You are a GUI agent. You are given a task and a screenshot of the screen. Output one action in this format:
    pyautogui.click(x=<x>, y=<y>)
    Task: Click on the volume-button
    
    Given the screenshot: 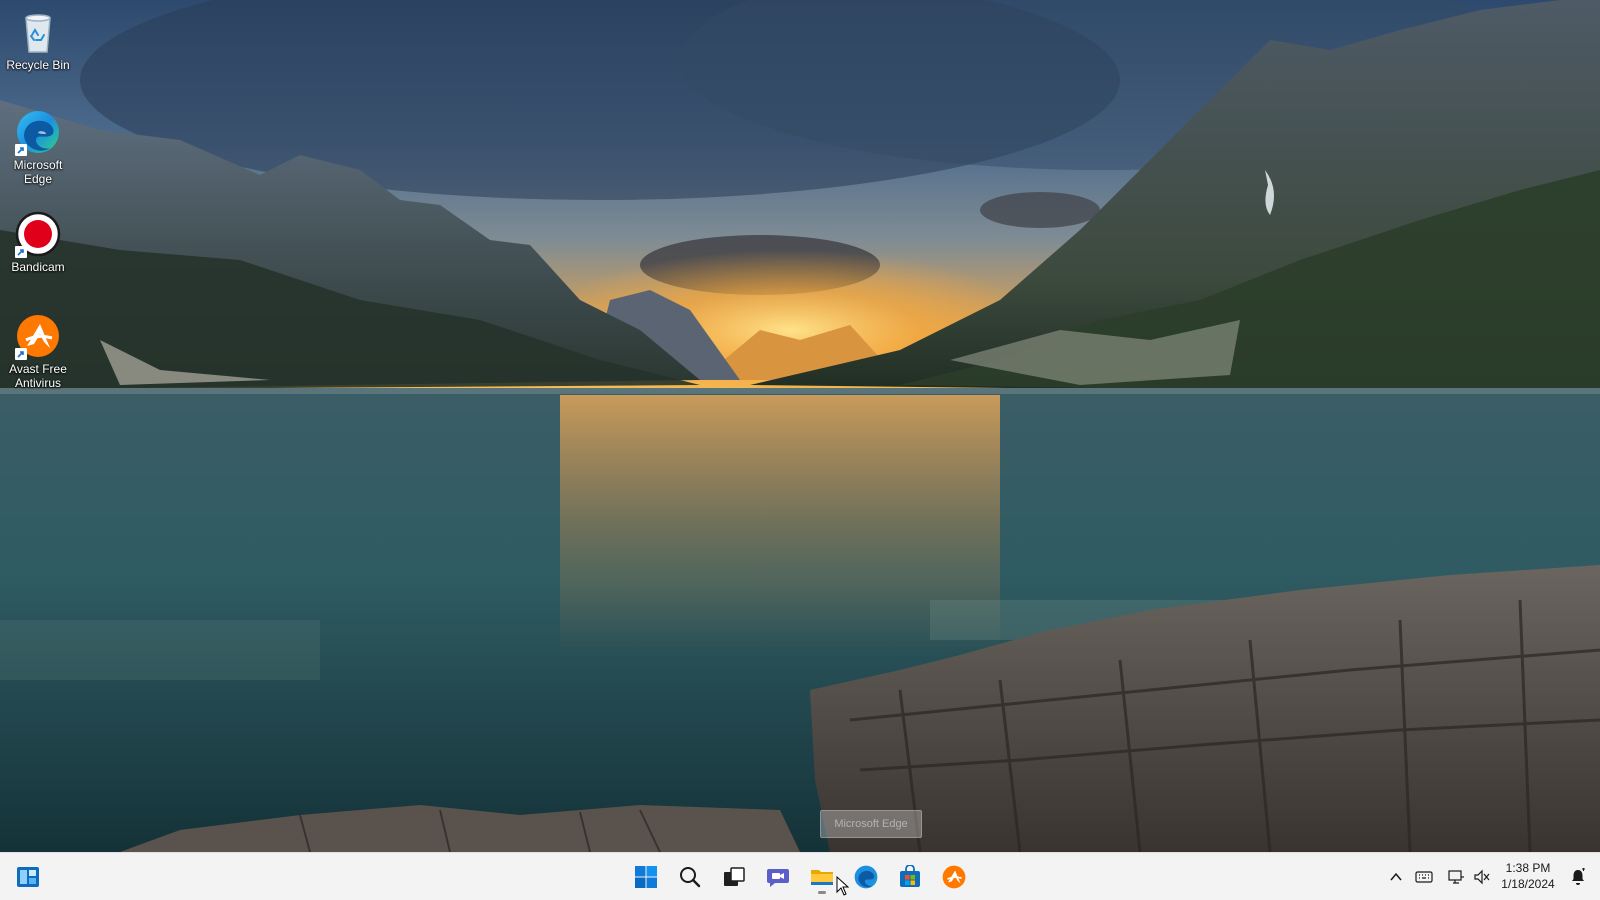 What is the action you would take?
    pyautogui.click(x=1482, y=877)
    